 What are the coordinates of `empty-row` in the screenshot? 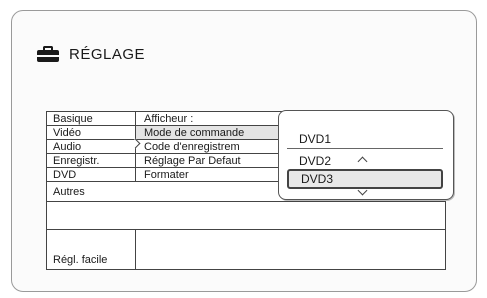 It's located at (246, 216).